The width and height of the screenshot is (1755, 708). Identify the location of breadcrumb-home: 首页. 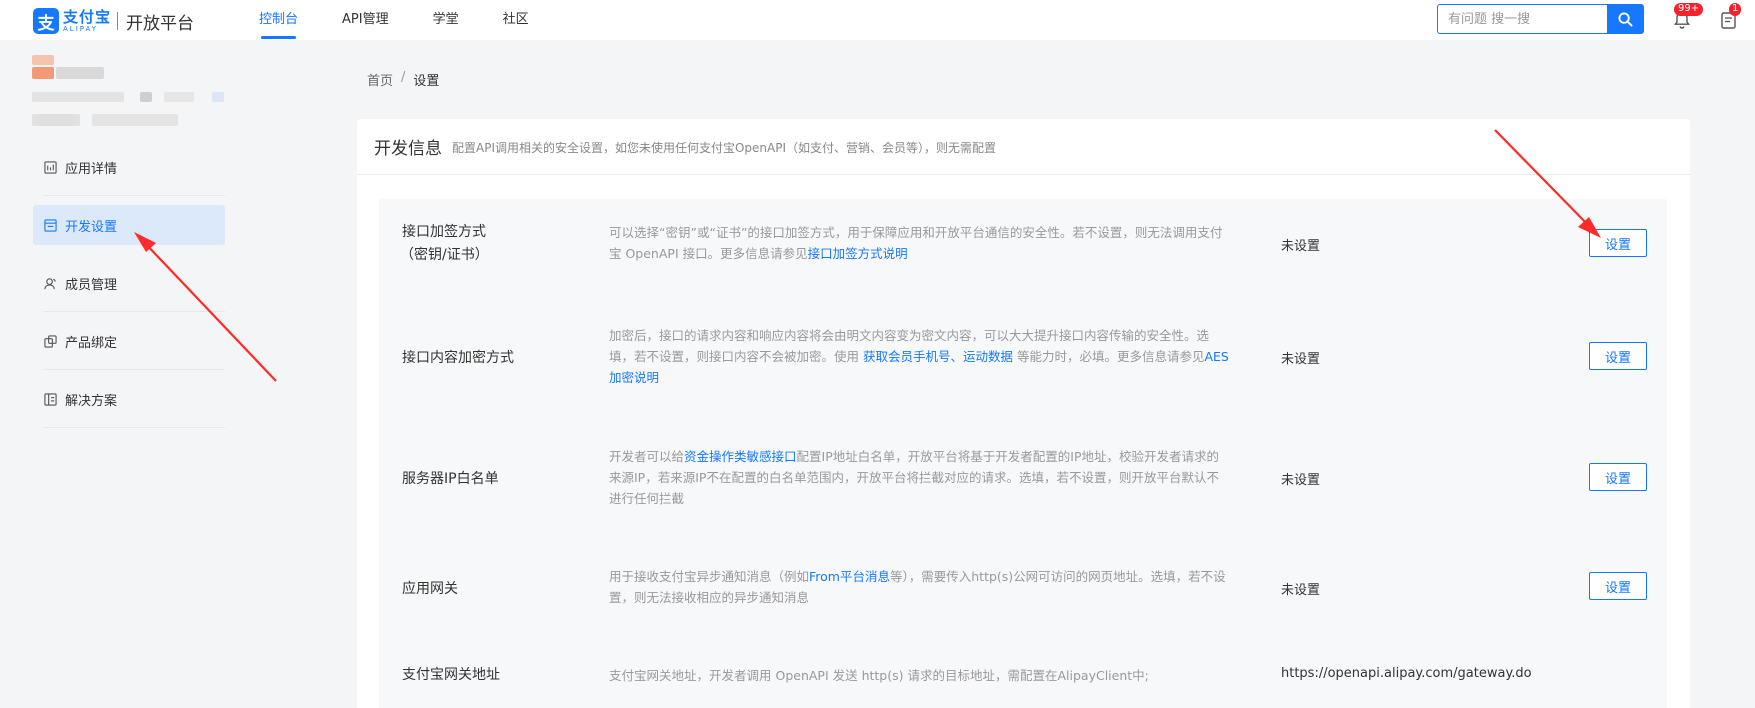
(380, 79).